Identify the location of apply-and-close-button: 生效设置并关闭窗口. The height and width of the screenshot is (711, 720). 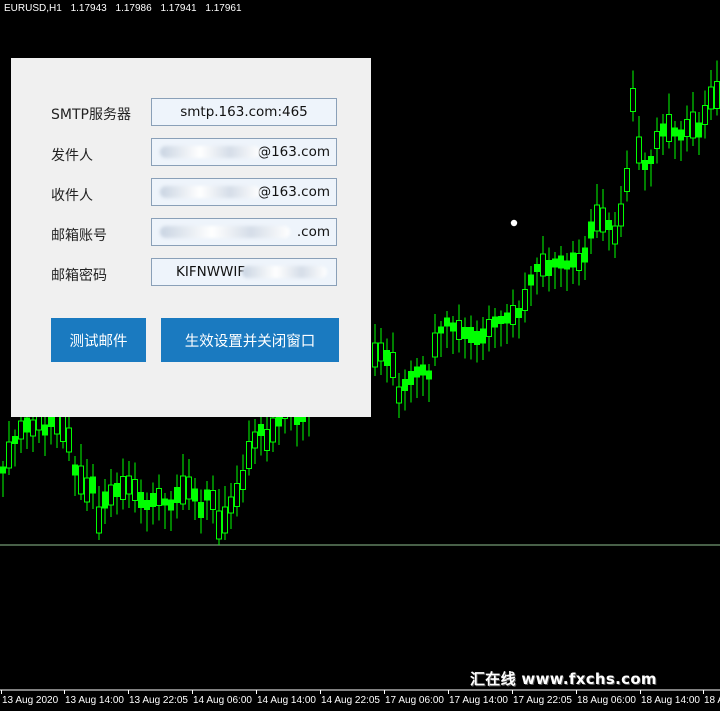
(250, 340).